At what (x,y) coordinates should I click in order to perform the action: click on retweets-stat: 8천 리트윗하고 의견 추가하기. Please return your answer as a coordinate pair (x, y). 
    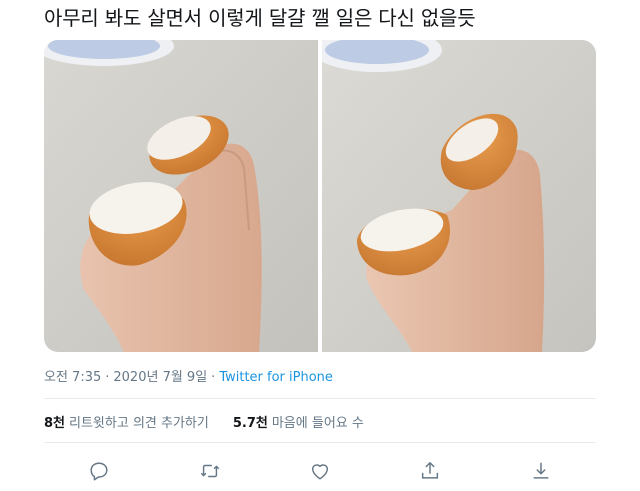
    Looking at the image, I should click on (126, 421).